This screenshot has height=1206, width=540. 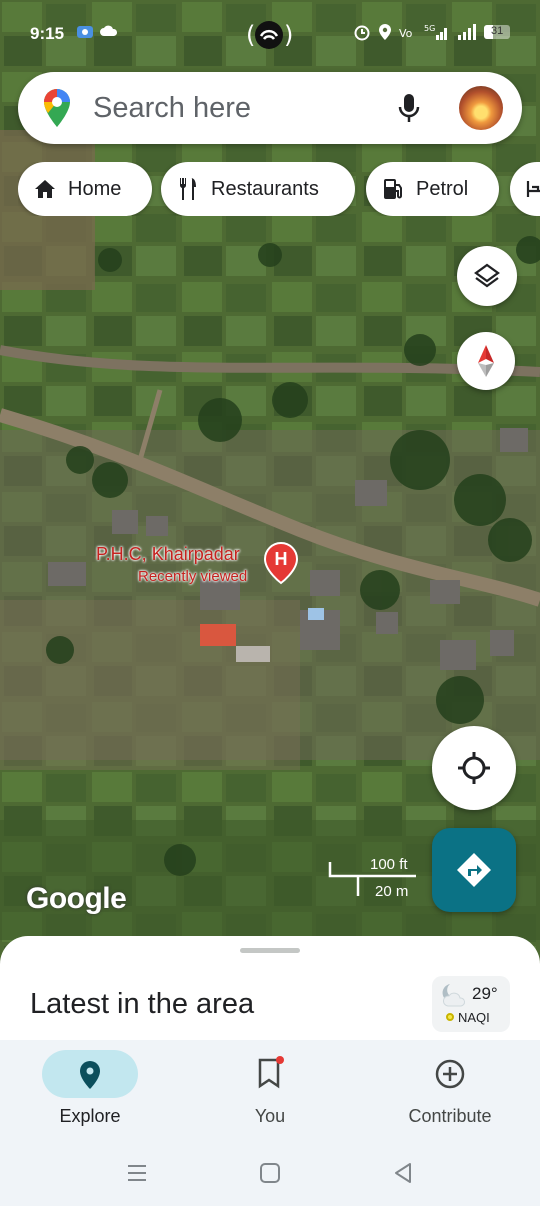 What do you see at coordinates (109, 30) in the screenshot?
I see `cloud-icon` at bounding box center [109, 30].